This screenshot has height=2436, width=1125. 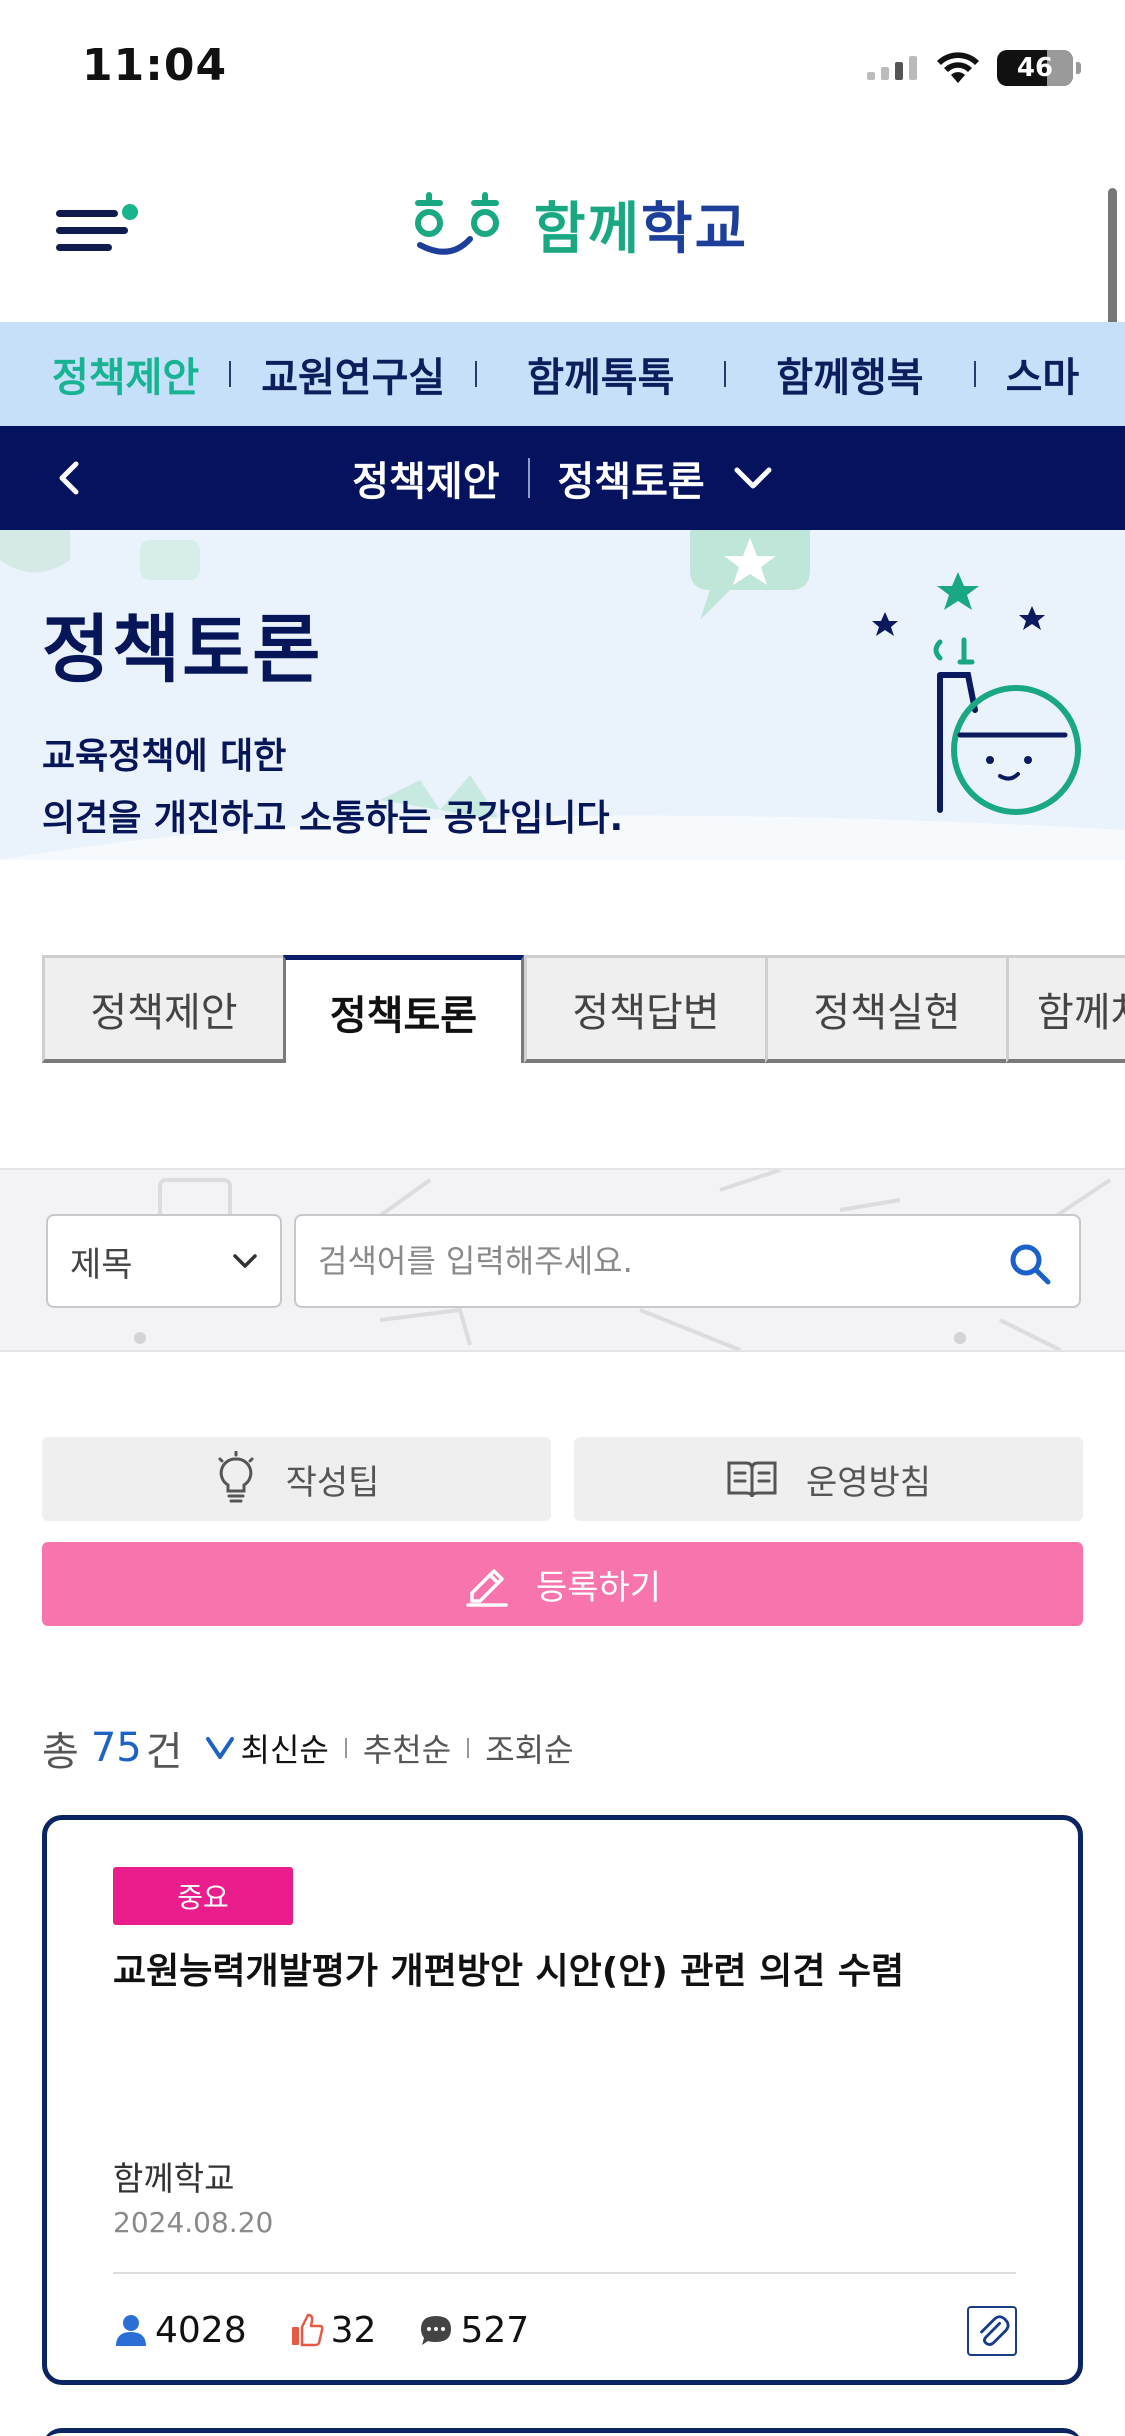 What do you see at coordinates (562, 70) in the screenshot?
I see `status-bar: 11:04 46` at bounding box center [562, 70].